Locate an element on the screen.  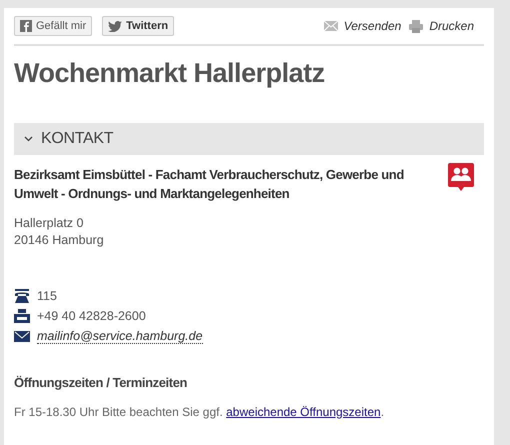
organization-name: Bezirksamt Eimsbüttel - Fachamt Verbraucherschutz, Gewerbe und Umwelt - Ordnungs- und Marktangelegenheiten is located at coordinates (209, 184).